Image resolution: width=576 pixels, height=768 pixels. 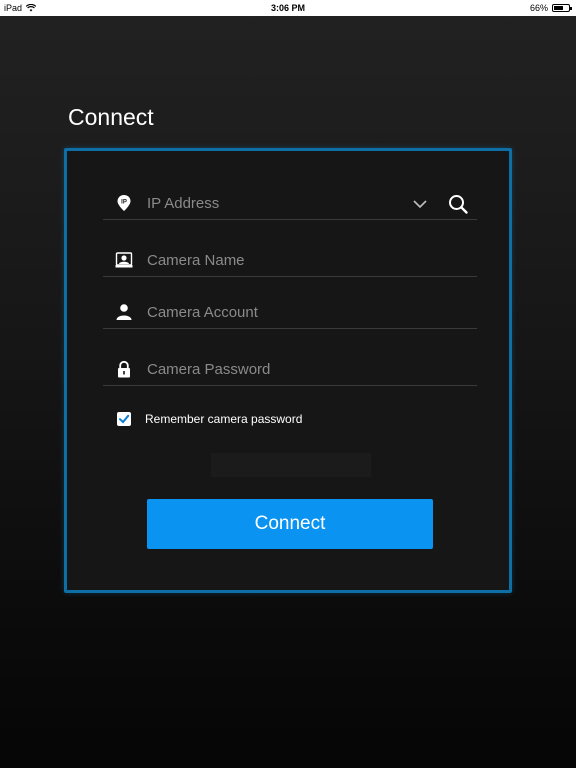 I want to click on camera-account-input, so click(x=272, y=312).